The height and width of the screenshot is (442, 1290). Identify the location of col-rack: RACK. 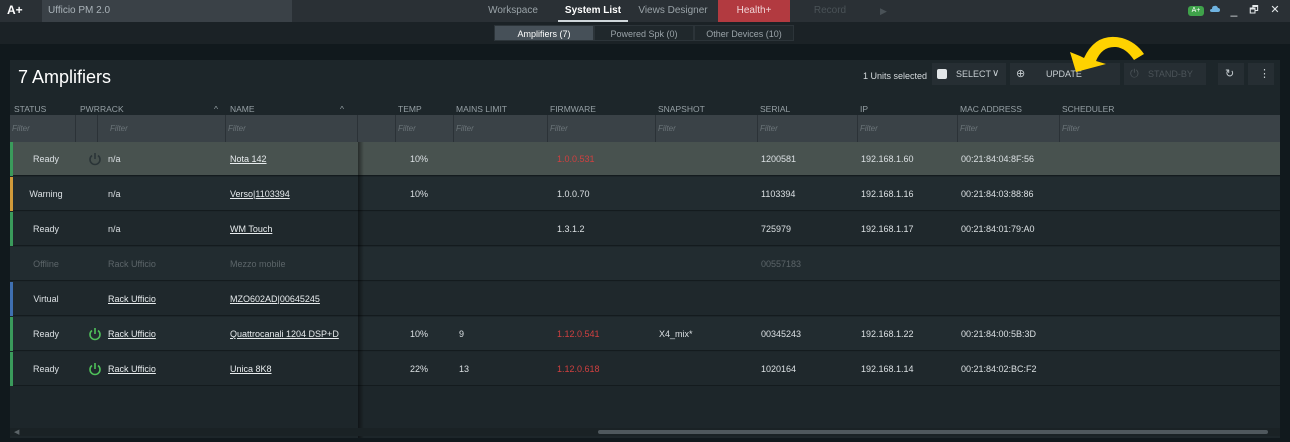
(112, 109).